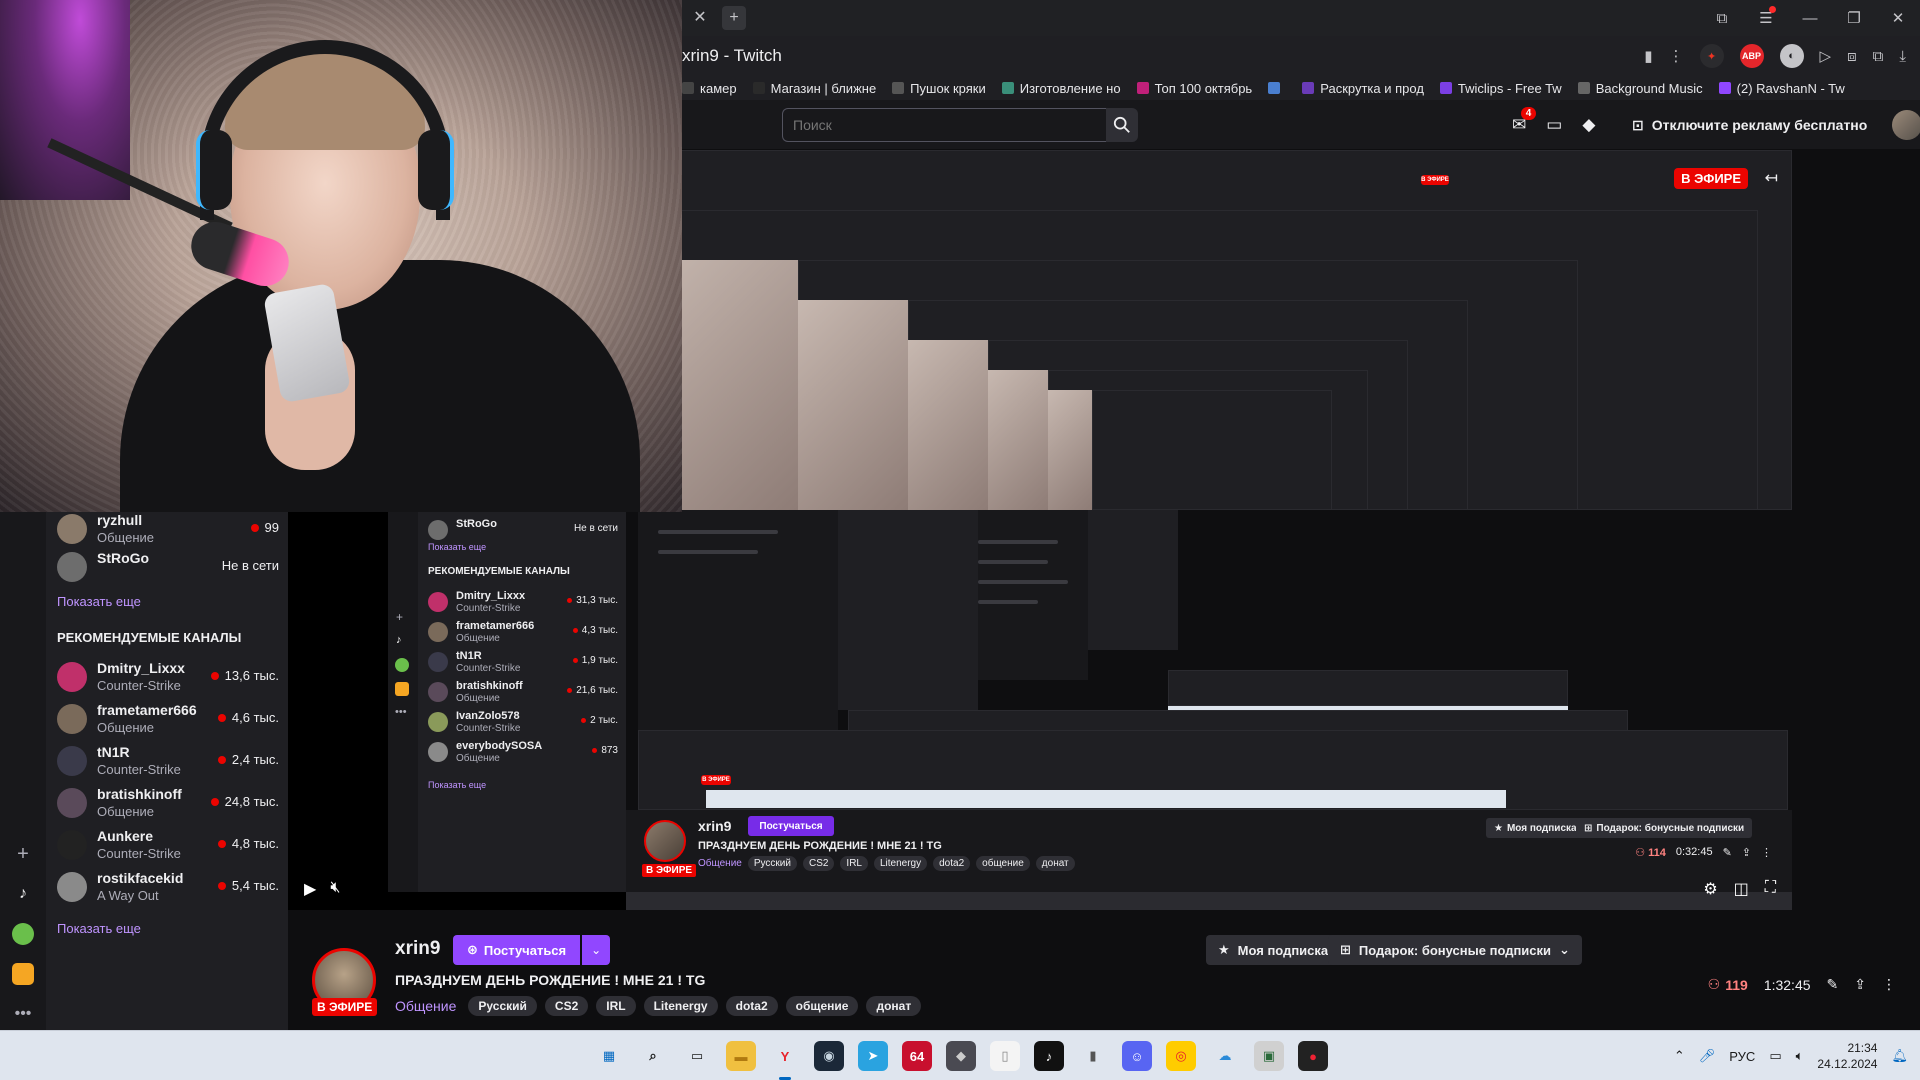  Describe the element at coordinates (1742, 1056) in the screenshot. I see `language-indicator: РУС` at that location.